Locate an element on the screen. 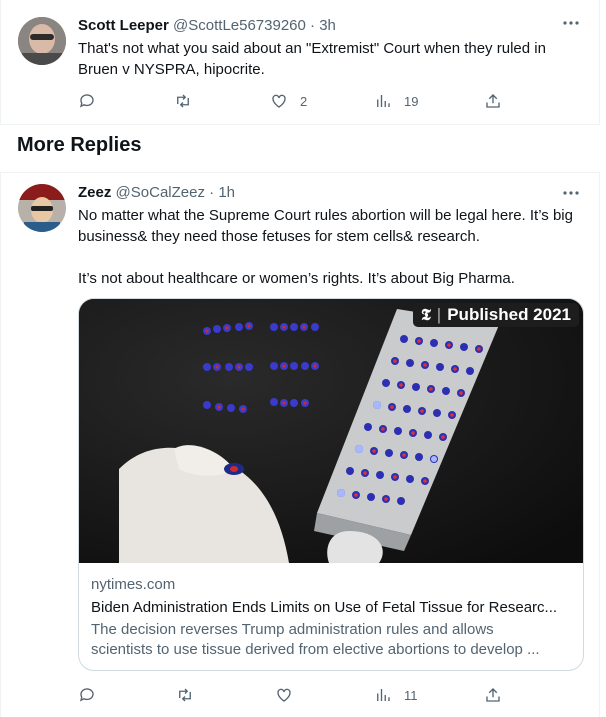 The width and height of the screenshot is (606, 717). nyt-logo-icon: 𝕿 is located at coordinates (425, 314).